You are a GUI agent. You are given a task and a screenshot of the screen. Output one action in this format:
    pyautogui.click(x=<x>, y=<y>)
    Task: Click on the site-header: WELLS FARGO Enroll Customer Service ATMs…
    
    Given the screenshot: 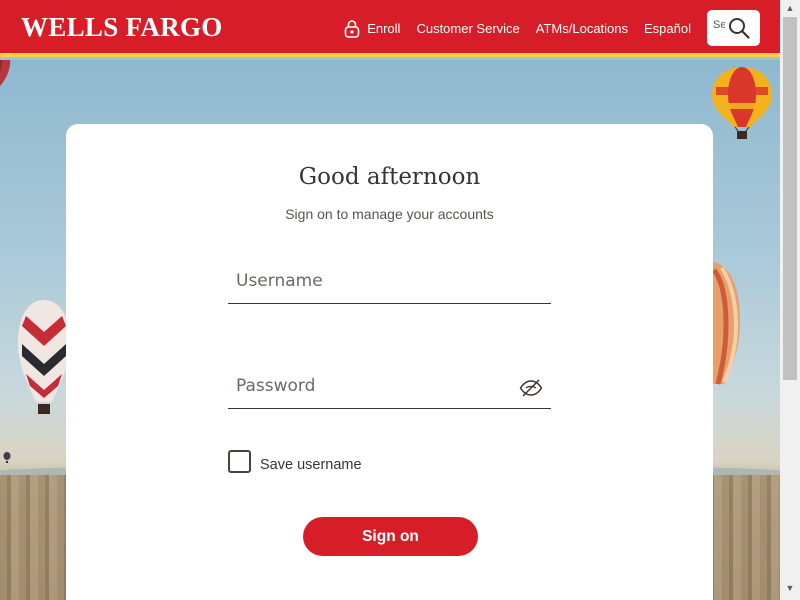 What is the action you would take?
    pyautogui.click(x=390, y=28)
    